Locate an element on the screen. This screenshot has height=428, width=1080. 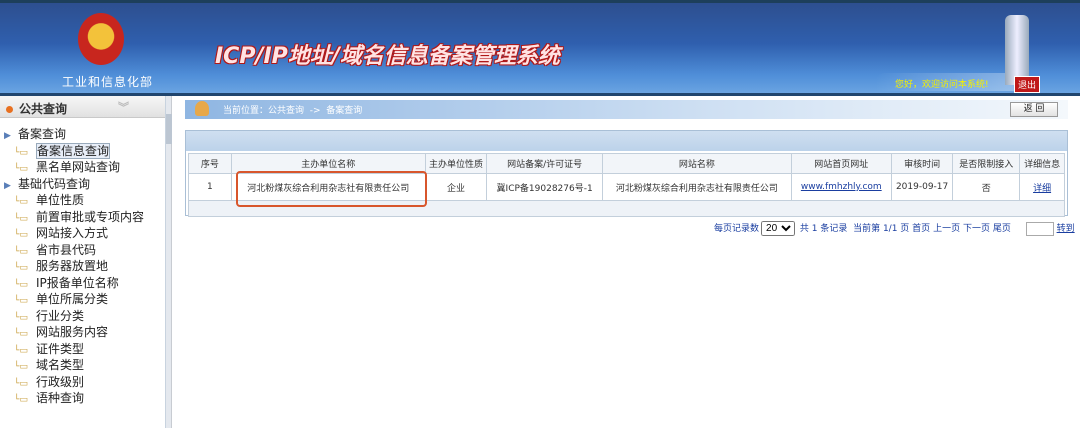
table-cell: 1 is located at coordinates (210, 187).